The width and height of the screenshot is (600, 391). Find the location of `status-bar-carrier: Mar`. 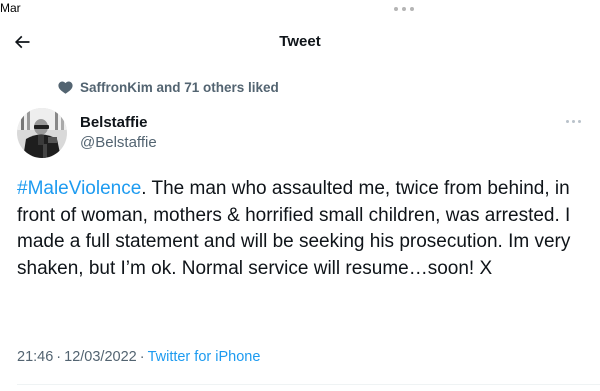

status-bar-carrier: Mar is located at coordinates (10, 8).